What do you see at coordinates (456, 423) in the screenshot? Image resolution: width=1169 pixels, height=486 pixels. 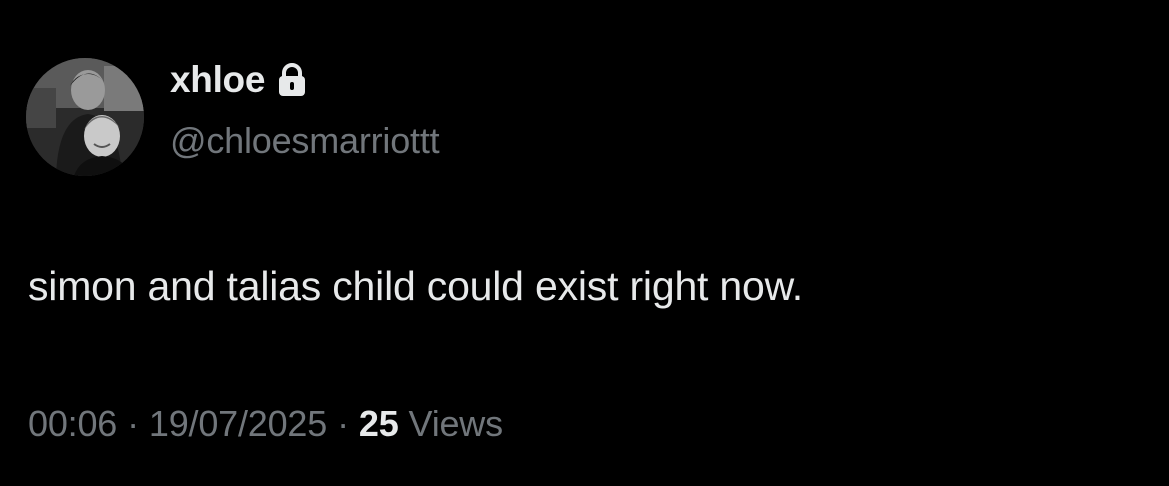 I see `views-label: Views` at bounding box center [456, 423].